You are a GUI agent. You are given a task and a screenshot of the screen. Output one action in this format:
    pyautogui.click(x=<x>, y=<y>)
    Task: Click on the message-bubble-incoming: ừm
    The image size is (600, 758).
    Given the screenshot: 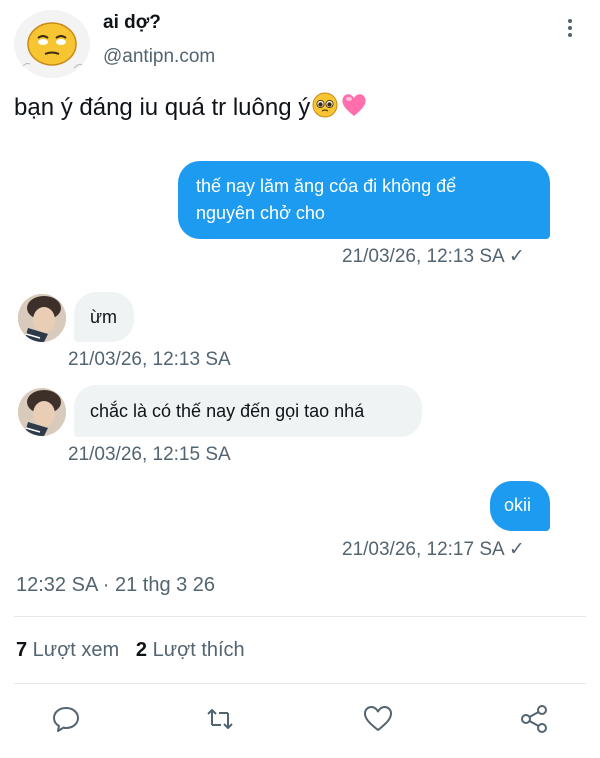 What is the action you would take?
    pyautogui.click(x=104, y=317)
    